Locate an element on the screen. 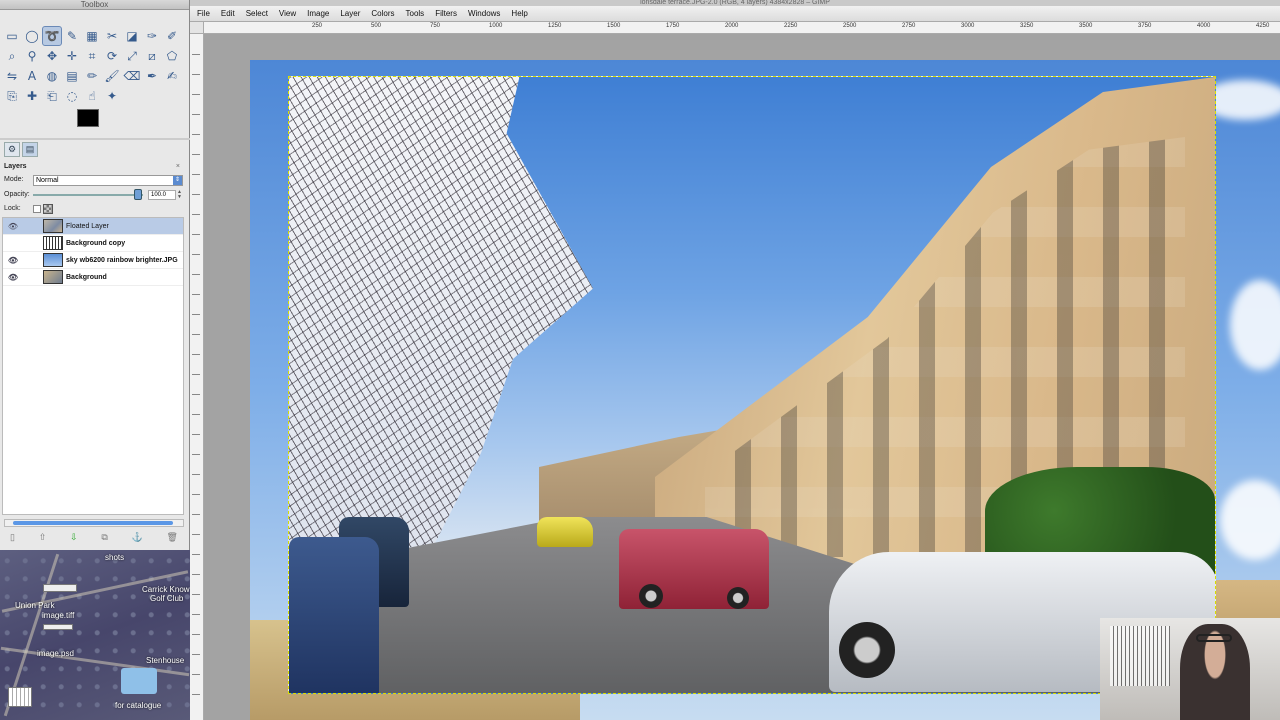 The height and width of the screenshot is (720, 1280). perspective-clone-tool-glyph: ⎗ is located at coordinates (52, 95).